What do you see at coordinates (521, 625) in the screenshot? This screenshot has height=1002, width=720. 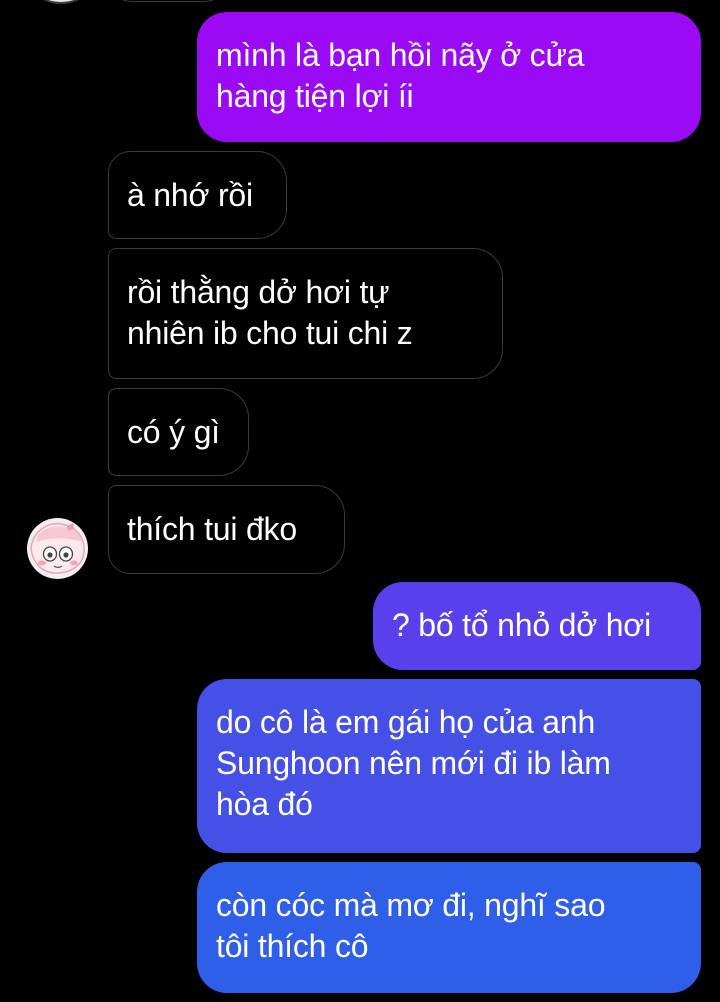 I see `message-line: ? bố tổ nhỏ dở hơi` at bounding box center [521, 625].